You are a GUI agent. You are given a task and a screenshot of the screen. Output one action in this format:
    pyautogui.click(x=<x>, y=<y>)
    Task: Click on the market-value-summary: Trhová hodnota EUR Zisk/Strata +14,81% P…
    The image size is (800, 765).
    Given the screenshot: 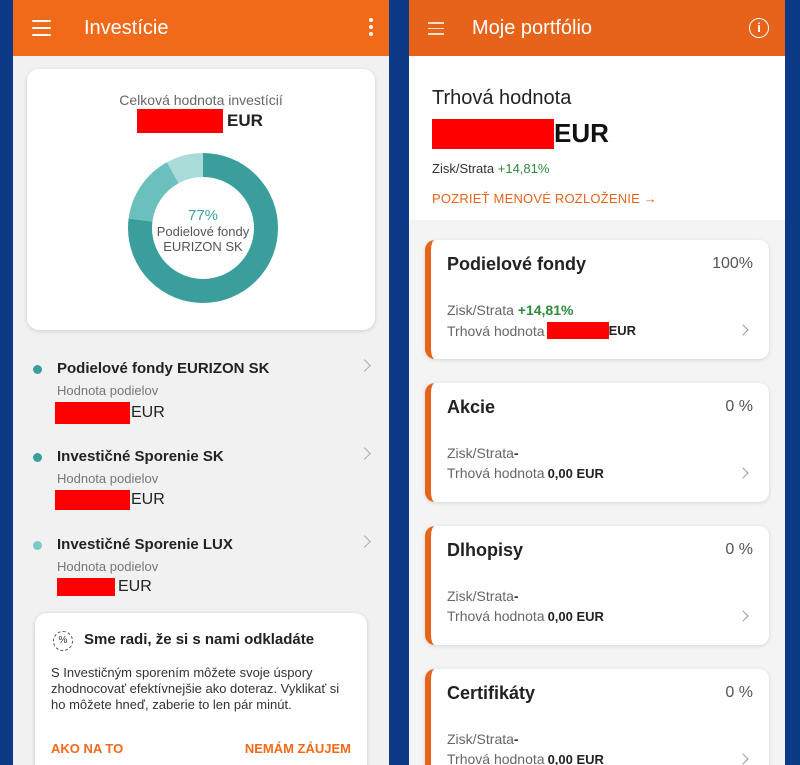 What is the action you would take?
    pyautogui.click(x=597, y=138)
    